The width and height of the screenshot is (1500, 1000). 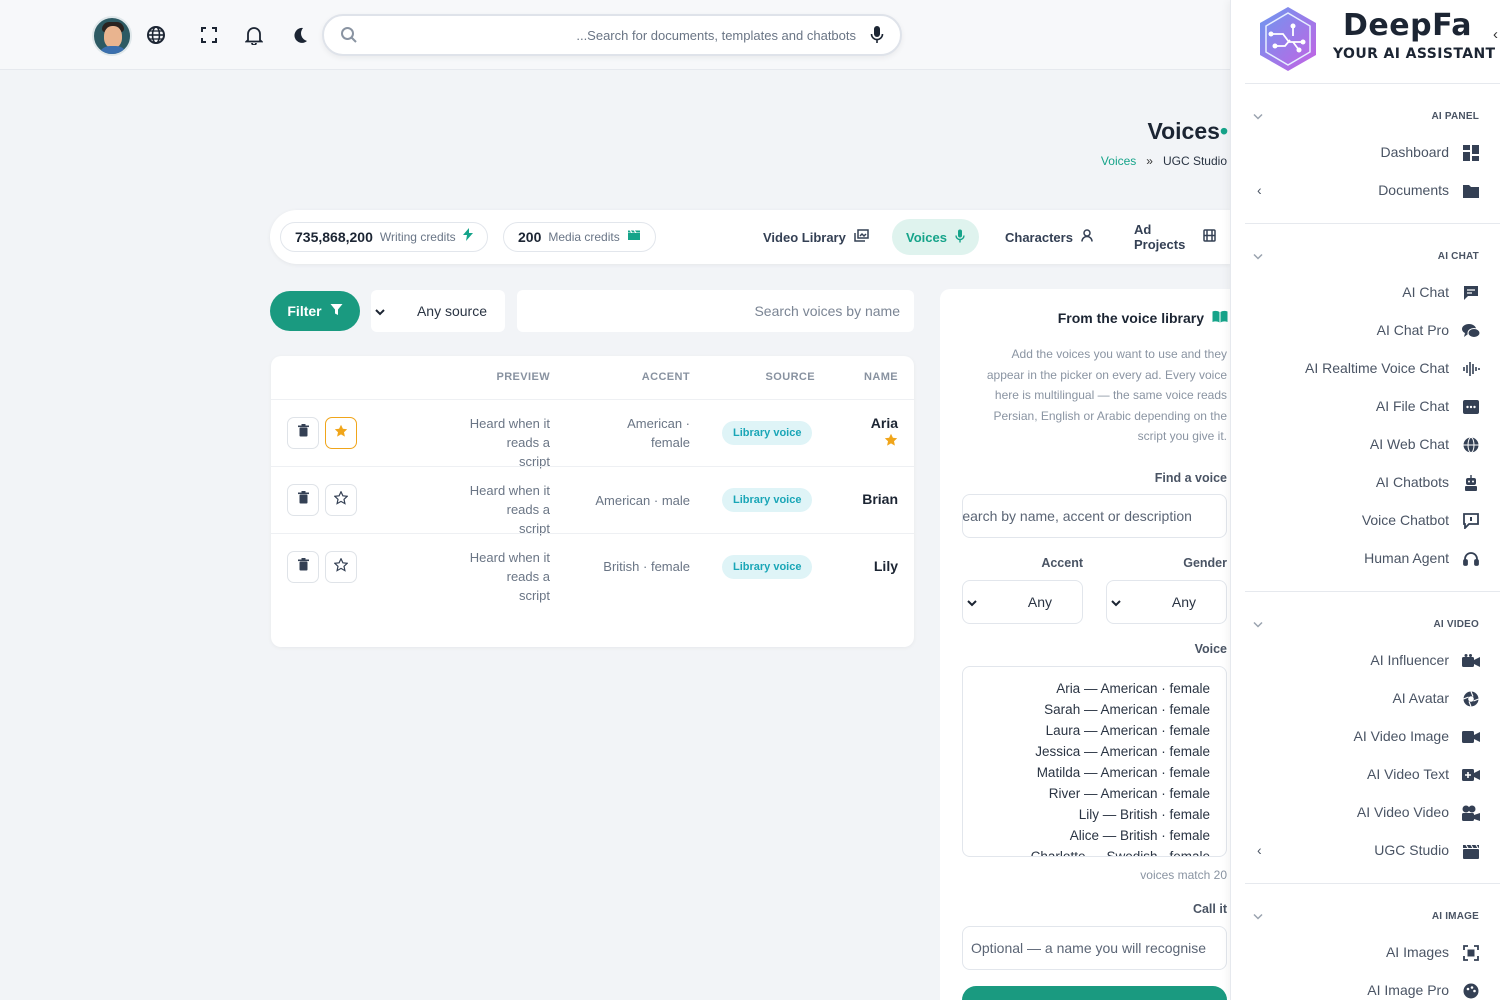 I want to click on sidebar-item-ai-file-chat: AI File Chat, so click(x=1365, y=407).